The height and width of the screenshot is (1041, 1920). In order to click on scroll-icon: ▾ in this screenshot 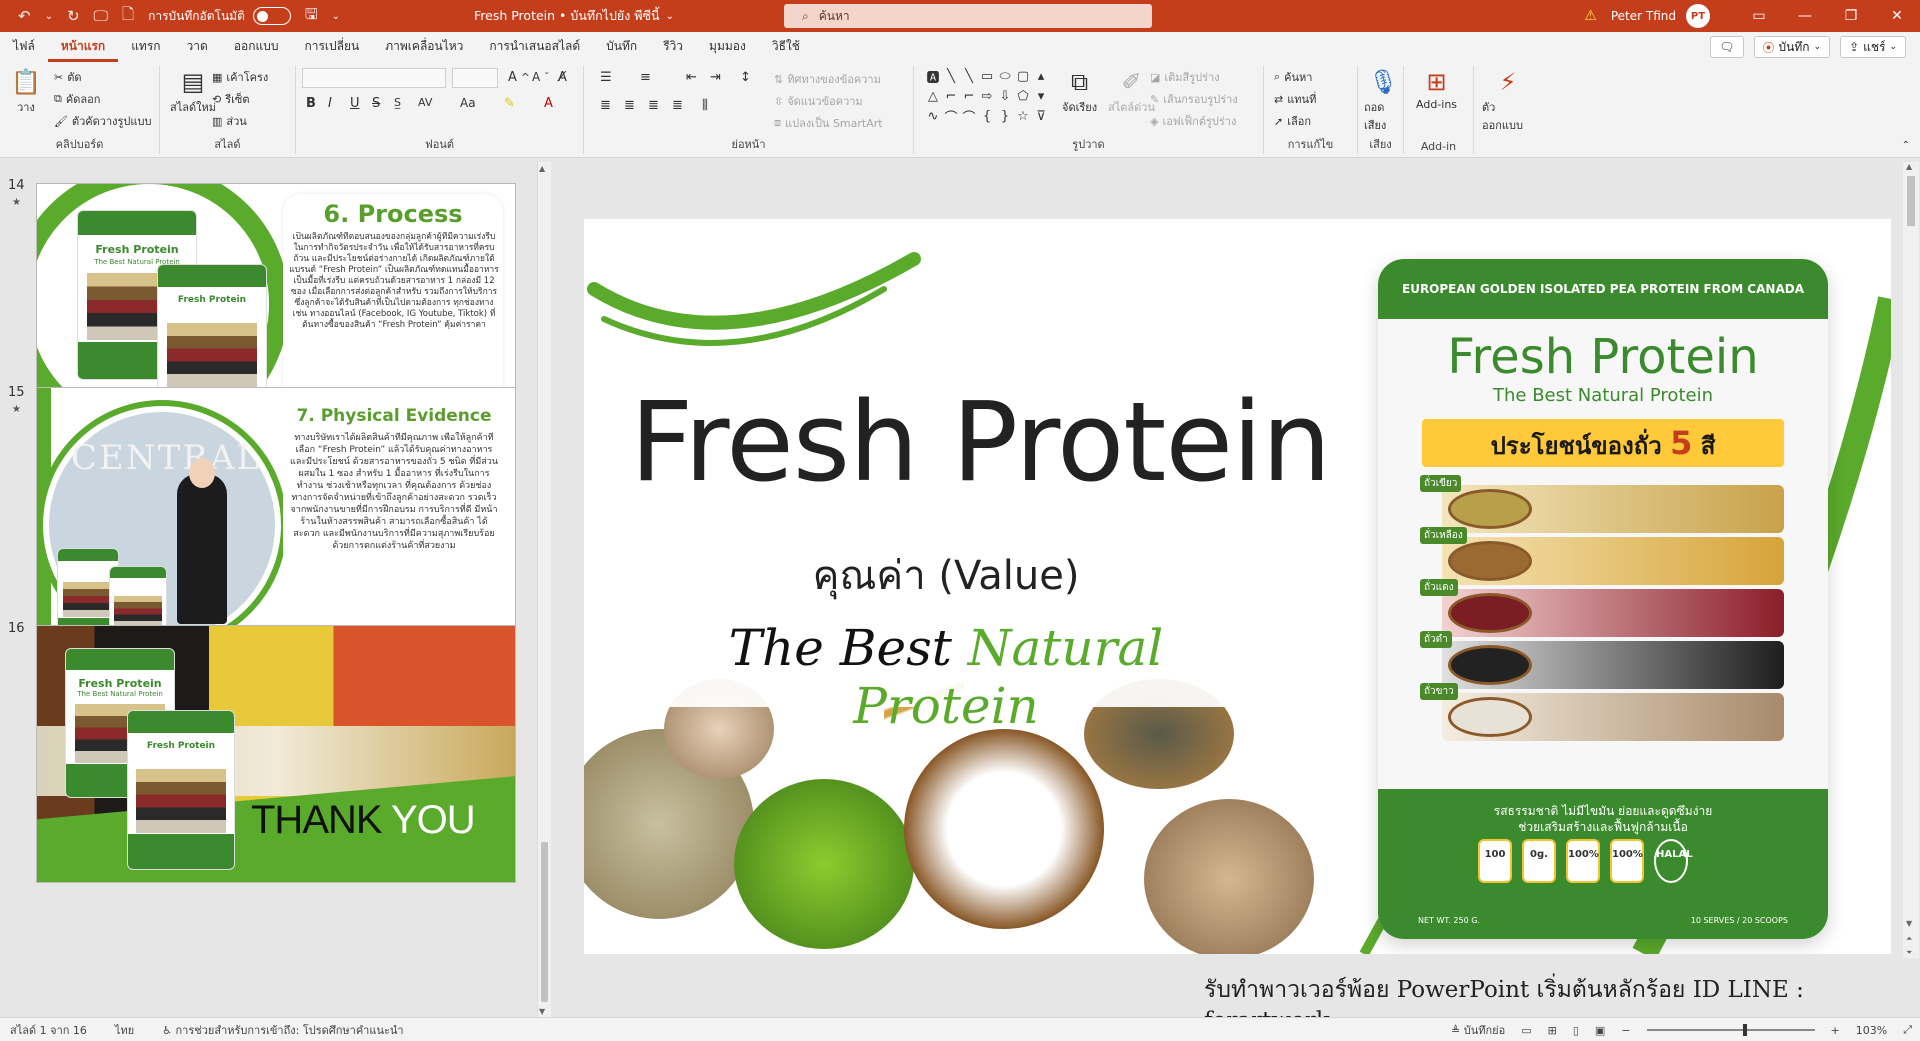, I will do `click(1041, 96)`.